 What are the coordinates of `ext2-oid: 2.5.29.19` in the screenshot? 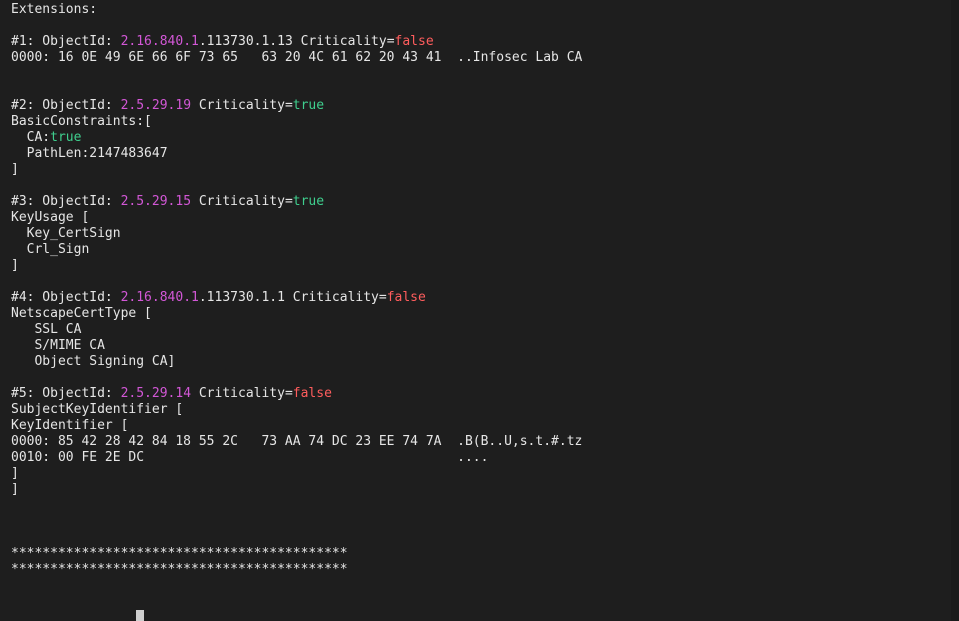 It's located at (156, 105).